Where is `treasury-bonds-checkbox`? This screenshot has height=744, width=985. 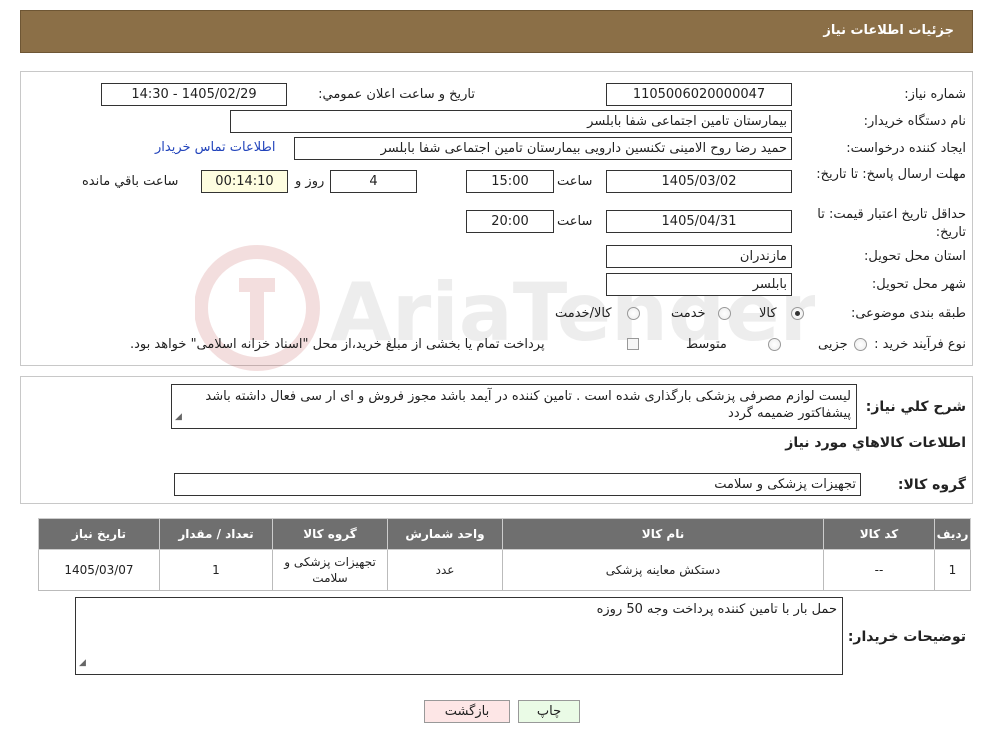 treasury-bonds-checkbox is located at coordinates (633, 344).